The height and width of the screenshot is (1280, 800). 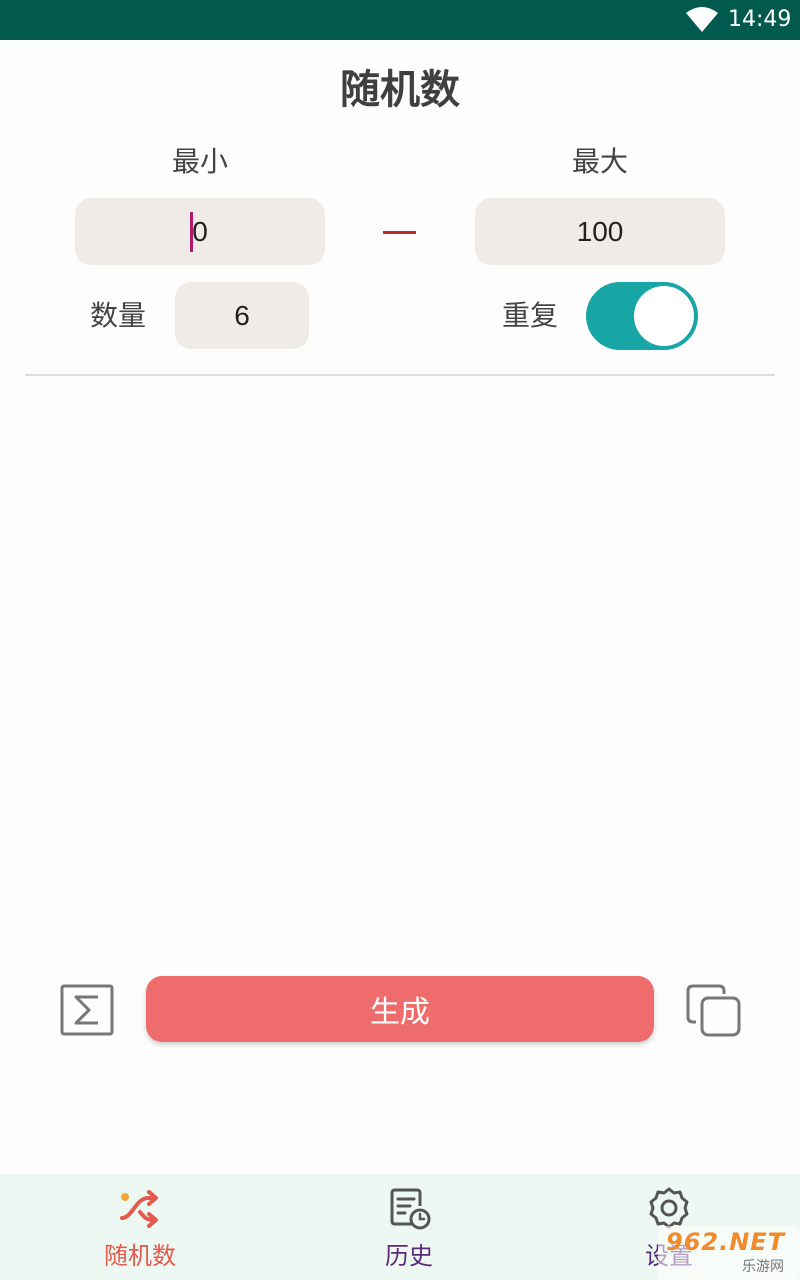 I want to click on watermark-subtext: 乐游网, so click(x=763, y=1267).